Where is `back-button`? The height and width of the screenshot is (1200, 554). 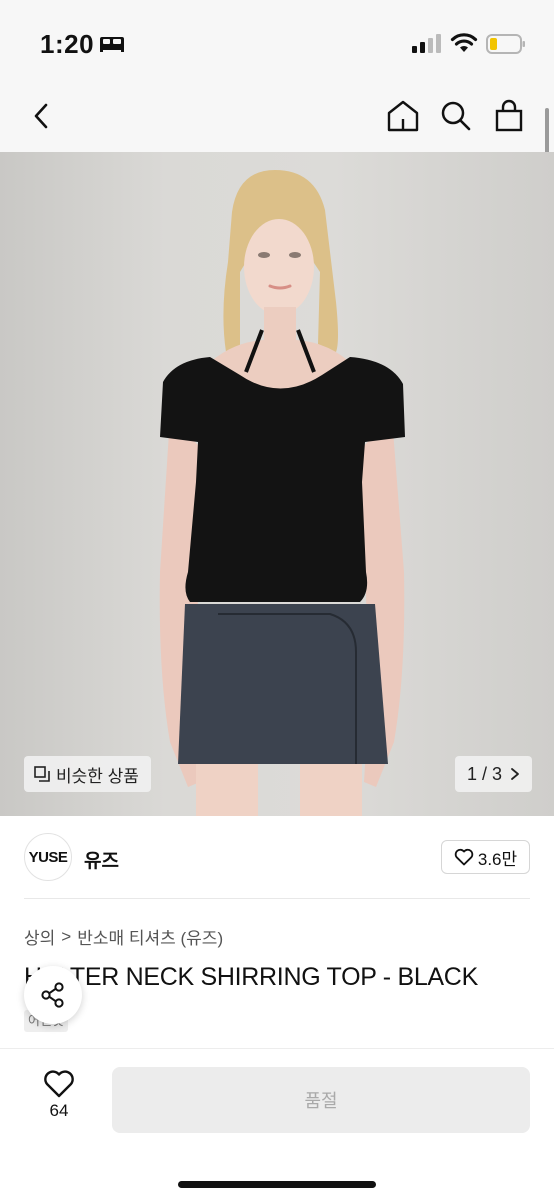 back-button is located at coordinates (42, 116).